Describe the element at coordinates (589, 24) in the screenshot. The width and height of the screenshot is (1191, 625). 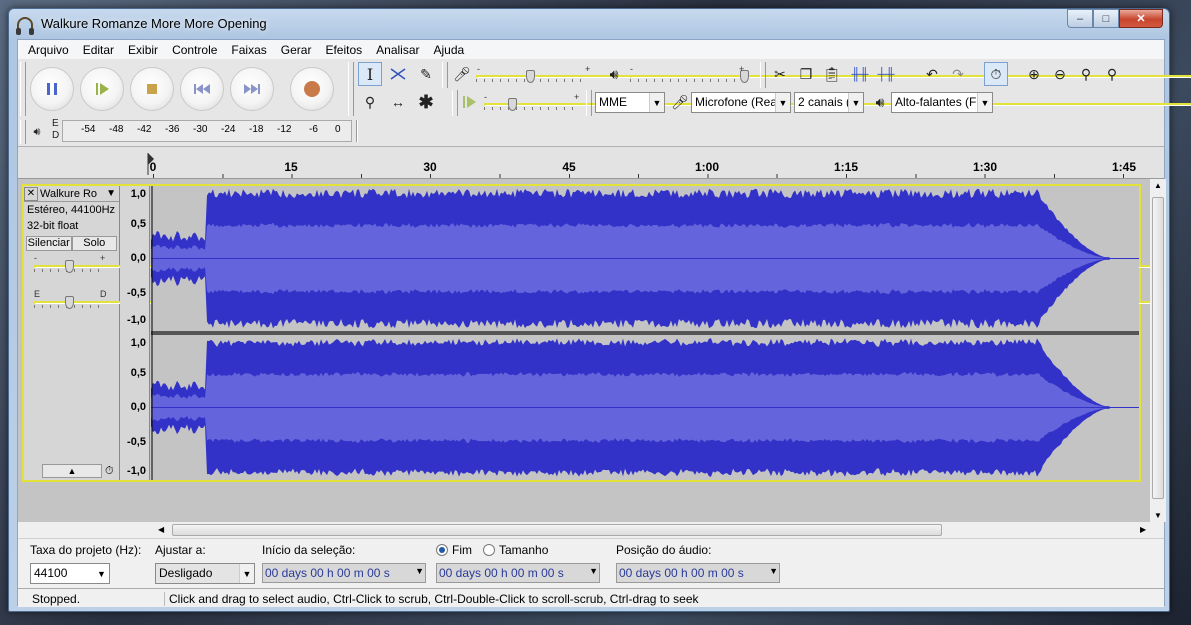
I see `title-bar: Walkure Romanze More More Opening – □ ✕` at that location.